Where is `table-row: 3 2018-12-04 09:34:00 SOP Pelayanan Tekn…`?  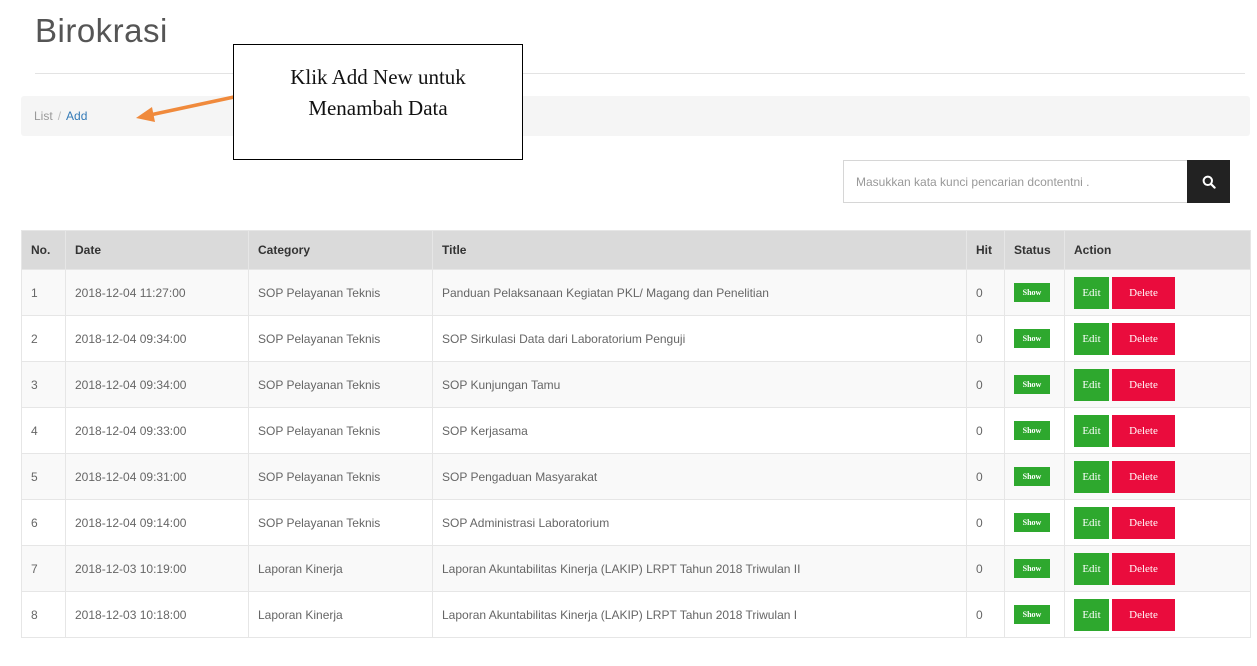
table-row: 3 2018-12-04 09:34:00 SOP Pelayanan Tekn… is located at coordinates (636, 384).